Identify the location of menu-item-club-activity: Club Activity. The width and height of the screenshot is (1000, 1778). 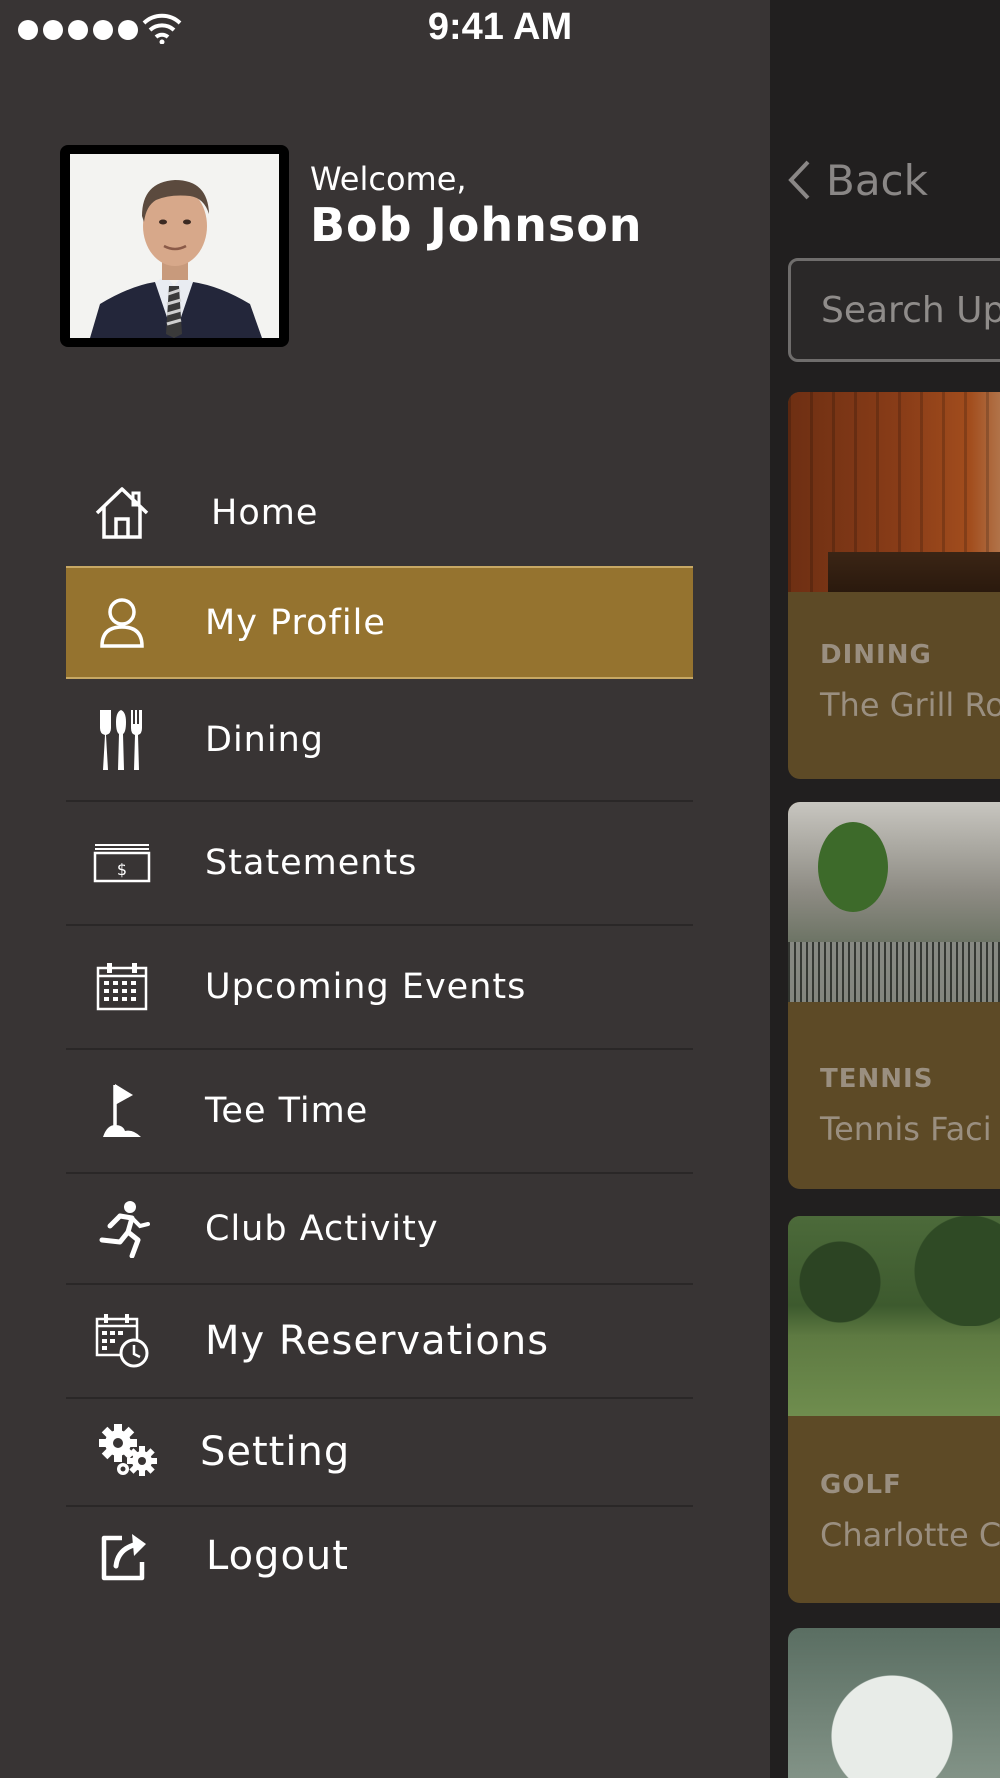
(379, 1229).